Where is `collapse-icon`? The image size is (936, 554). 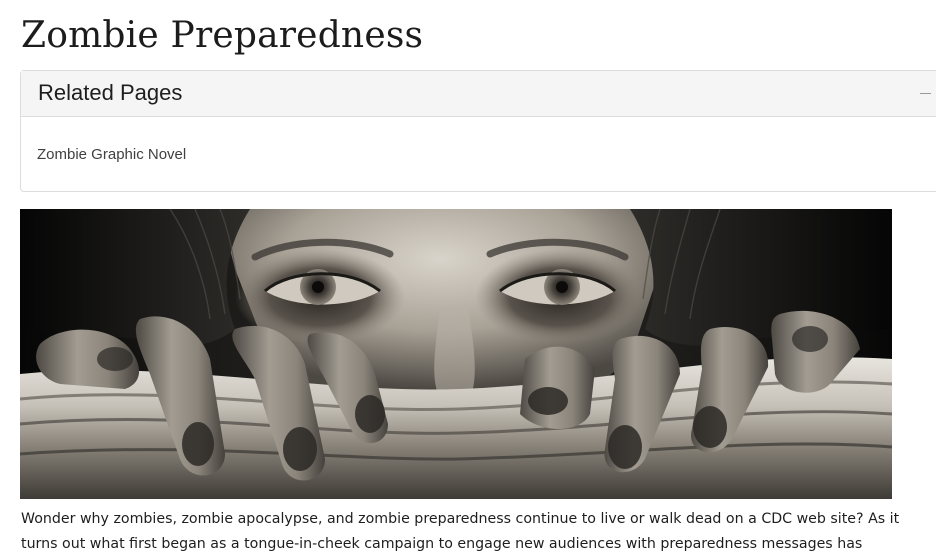 collapse-icon is located at coordinates (926, 93).